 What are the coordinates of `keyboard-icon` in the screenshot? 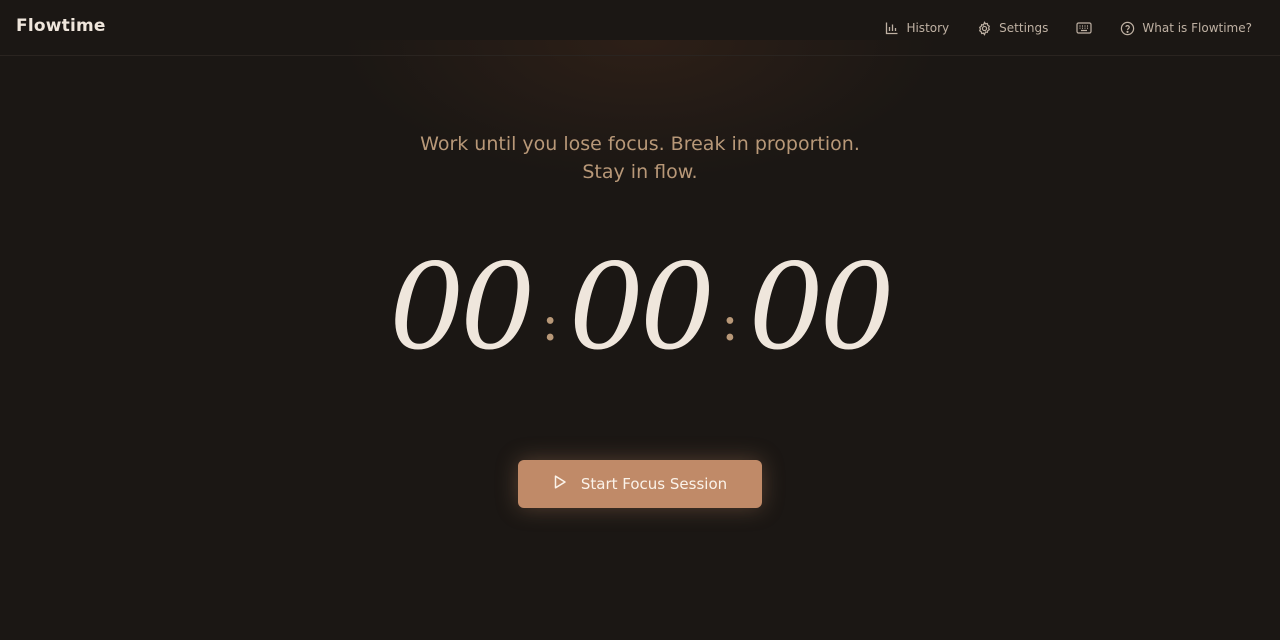 It's located at (1084, 28).